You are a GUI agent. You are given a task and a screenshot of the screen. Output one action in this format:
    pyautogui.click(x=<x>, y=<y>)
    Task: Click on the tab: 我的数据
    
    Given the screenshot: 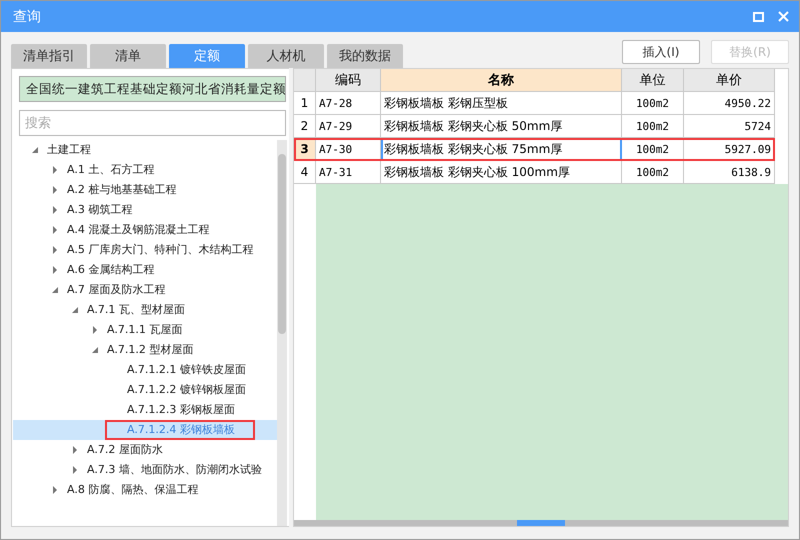 What is the action you would take?
    pyautogui.click(x=365, y=56)
    